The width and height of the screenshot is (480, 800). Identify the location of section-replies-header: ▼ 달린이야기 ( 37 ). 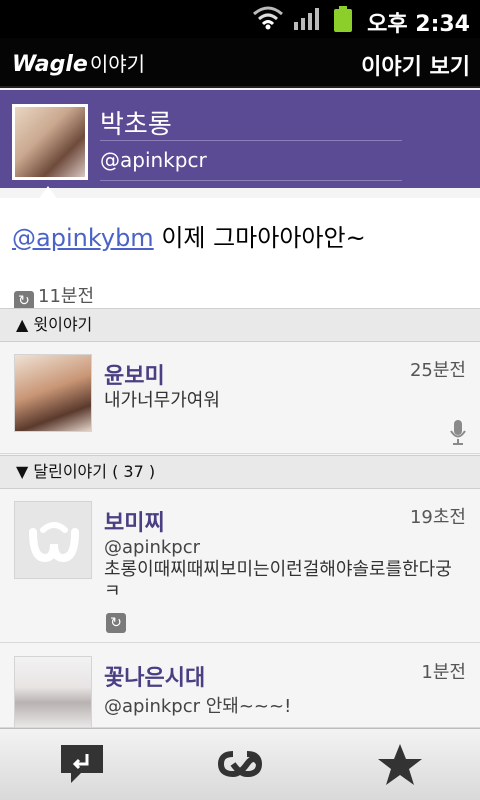
(240, 472).